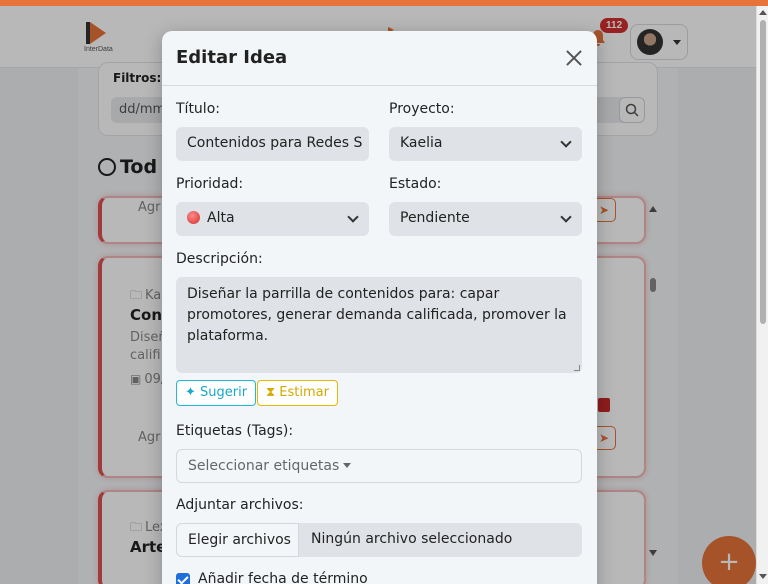 The width and height of the screenshot is (768, 584). I want to click on proyecto-value: Kaelia, so click(421, 143).